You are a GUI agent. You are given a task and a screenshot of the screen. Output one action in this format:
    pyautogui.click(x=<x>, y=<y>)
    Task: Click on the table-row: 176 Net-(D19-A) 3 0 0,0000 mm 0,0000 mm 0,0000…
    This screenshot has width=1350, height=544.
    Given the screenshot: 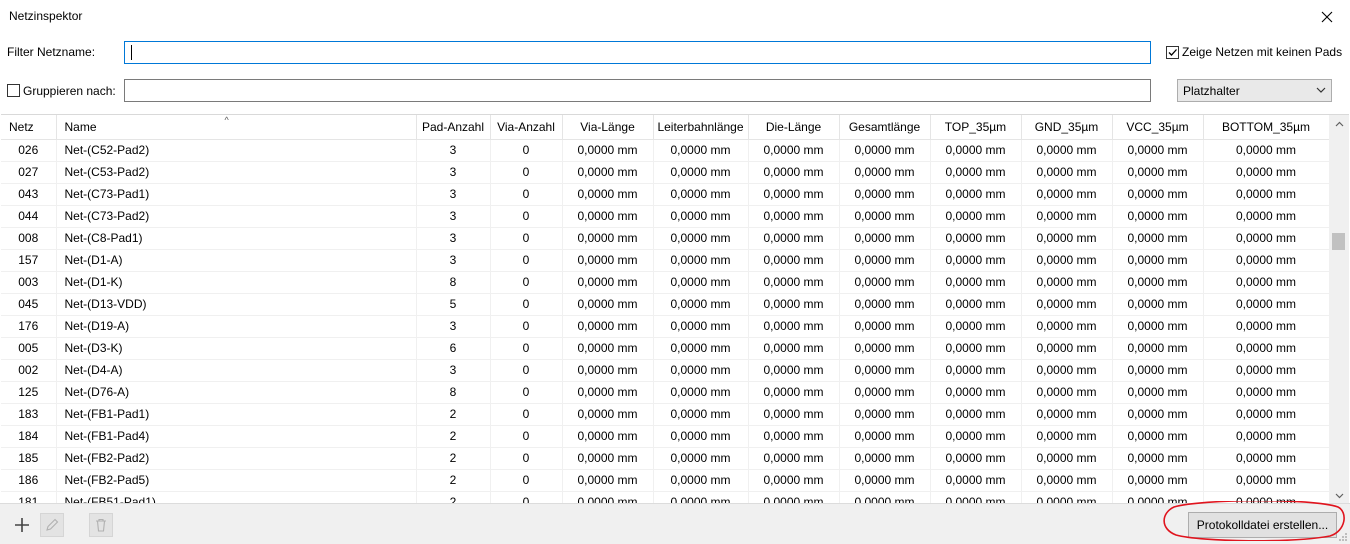 What is the action you would take?
    pyautogui.click(x=665, y=326)
    